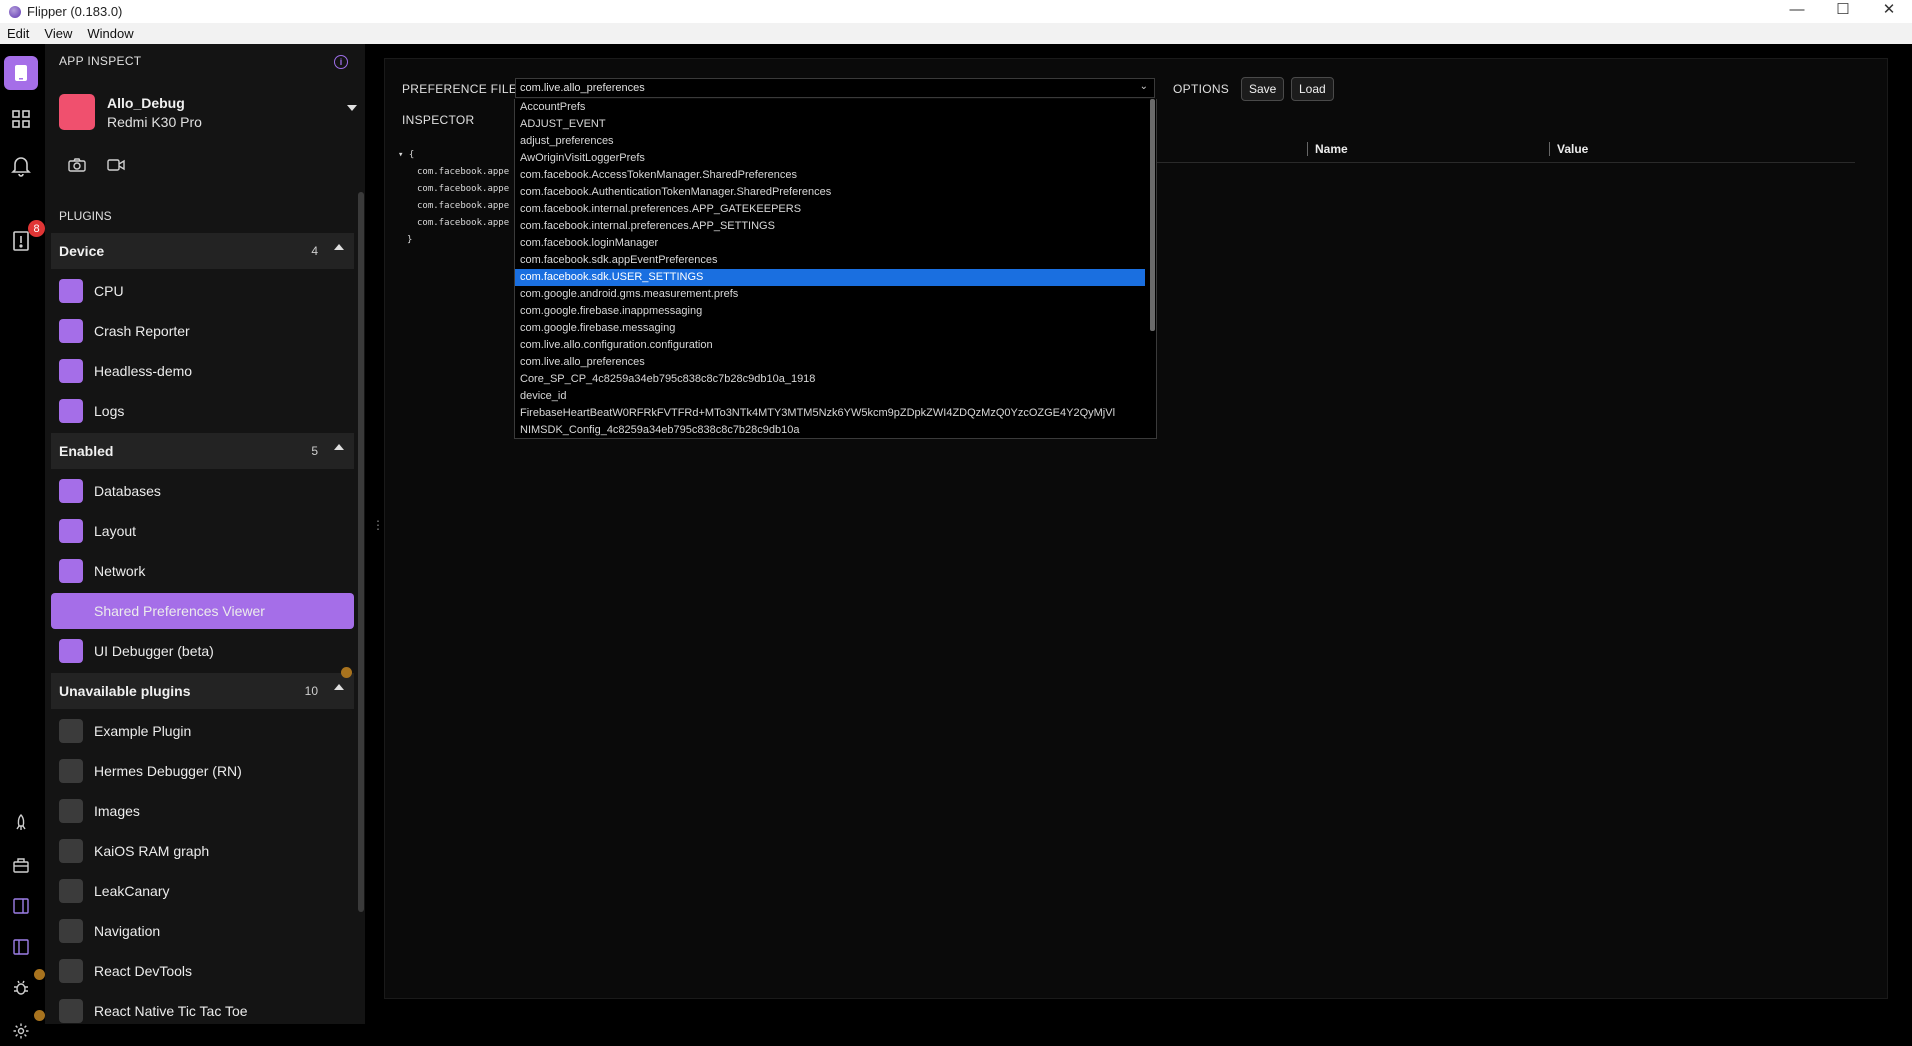 The image size is (1912, 1046). Describe the element at coordinates (202, 731) in the screenshot. I see `plugin-item-example-plugin: Example Plugin` at that location.